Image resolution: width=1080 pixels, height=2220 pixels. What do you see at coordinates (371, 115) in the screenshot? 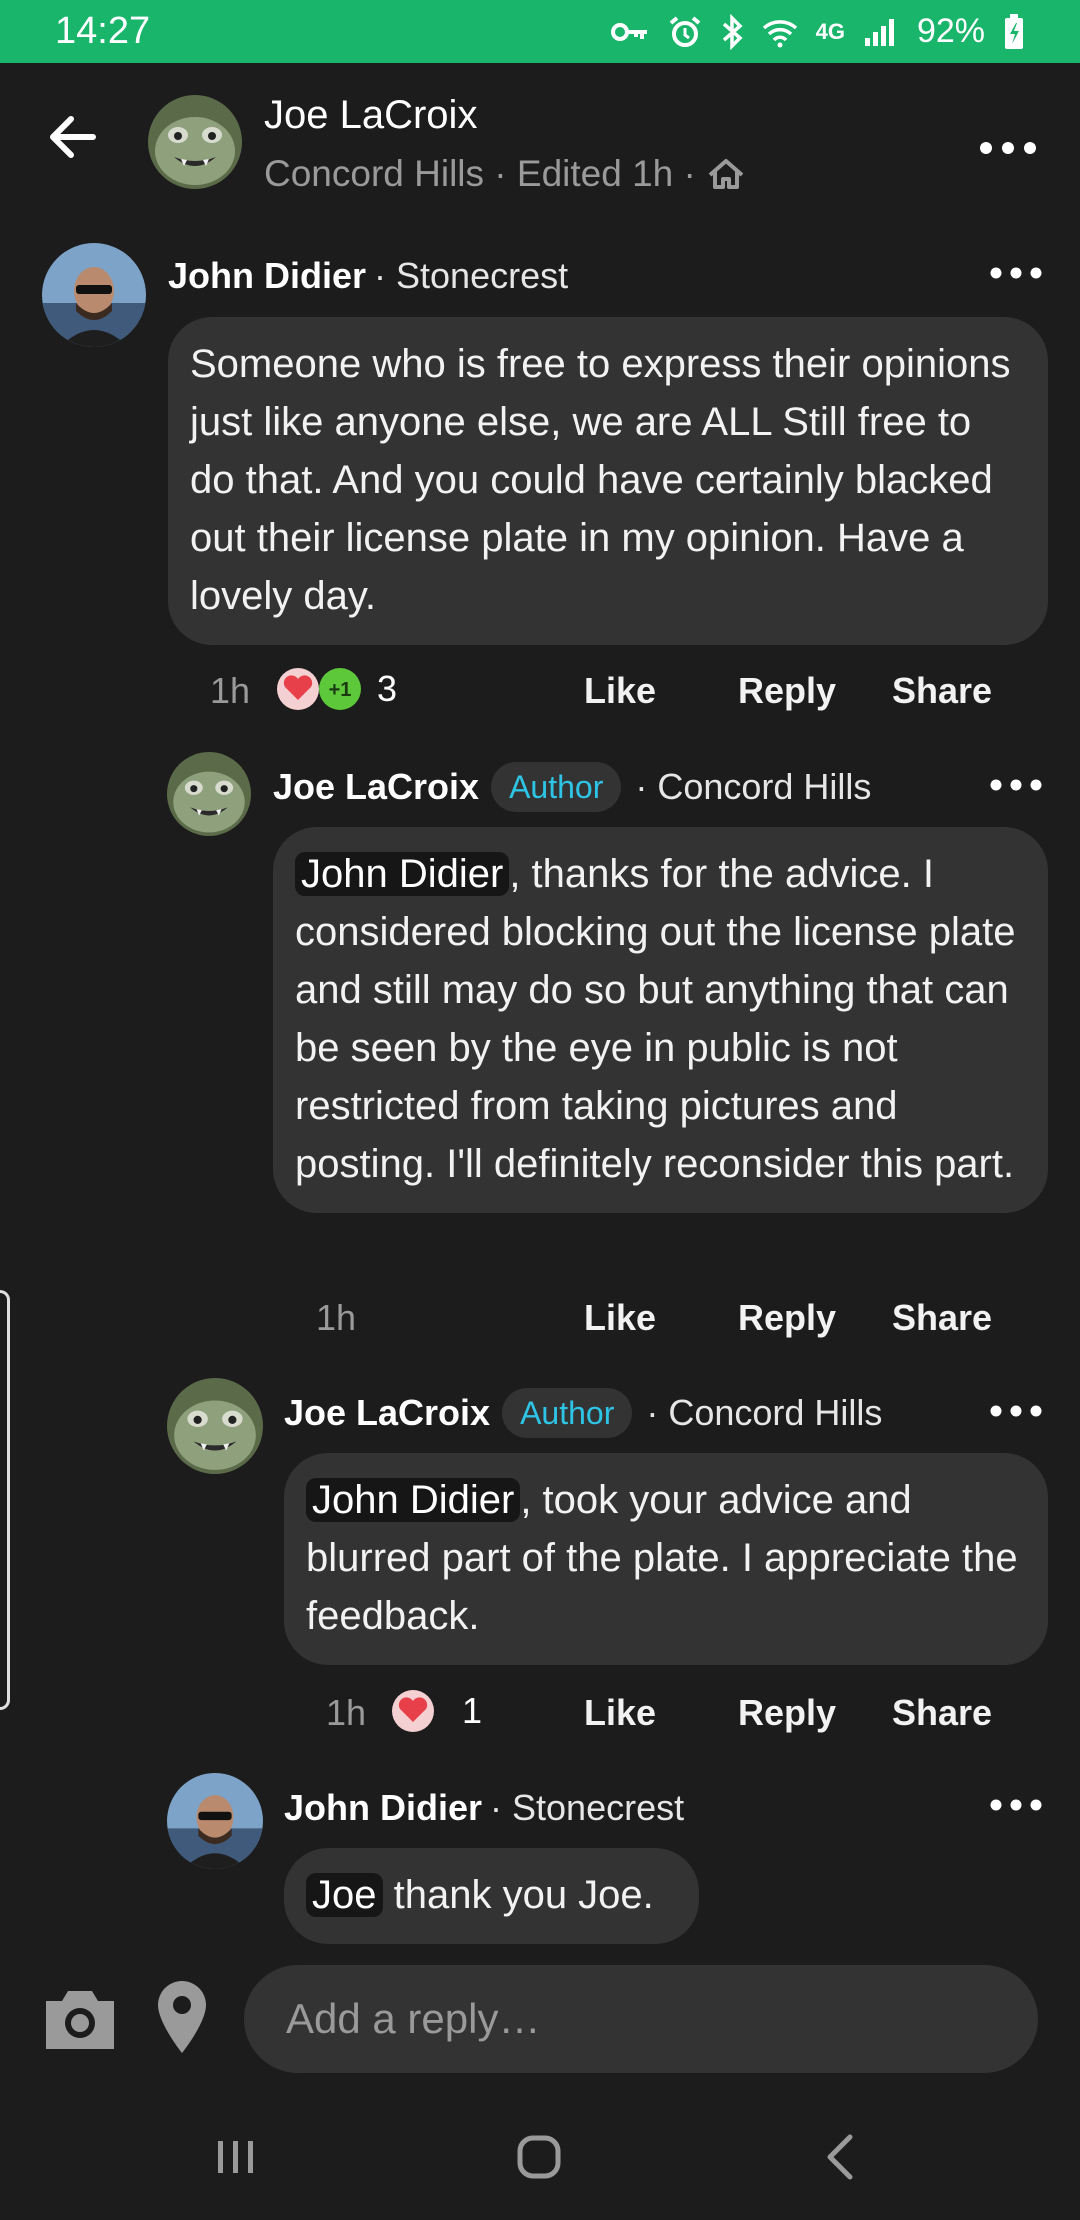
I see `header-title: Joe LaCroix` at bounding box center [371, 115].